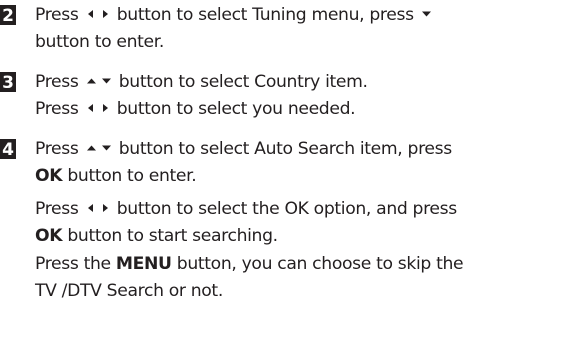  What do you see at coordinates (233, 109) in the screenshot?
I see `instruction-text: button to select you needed.` at bounding box center [233, 109].